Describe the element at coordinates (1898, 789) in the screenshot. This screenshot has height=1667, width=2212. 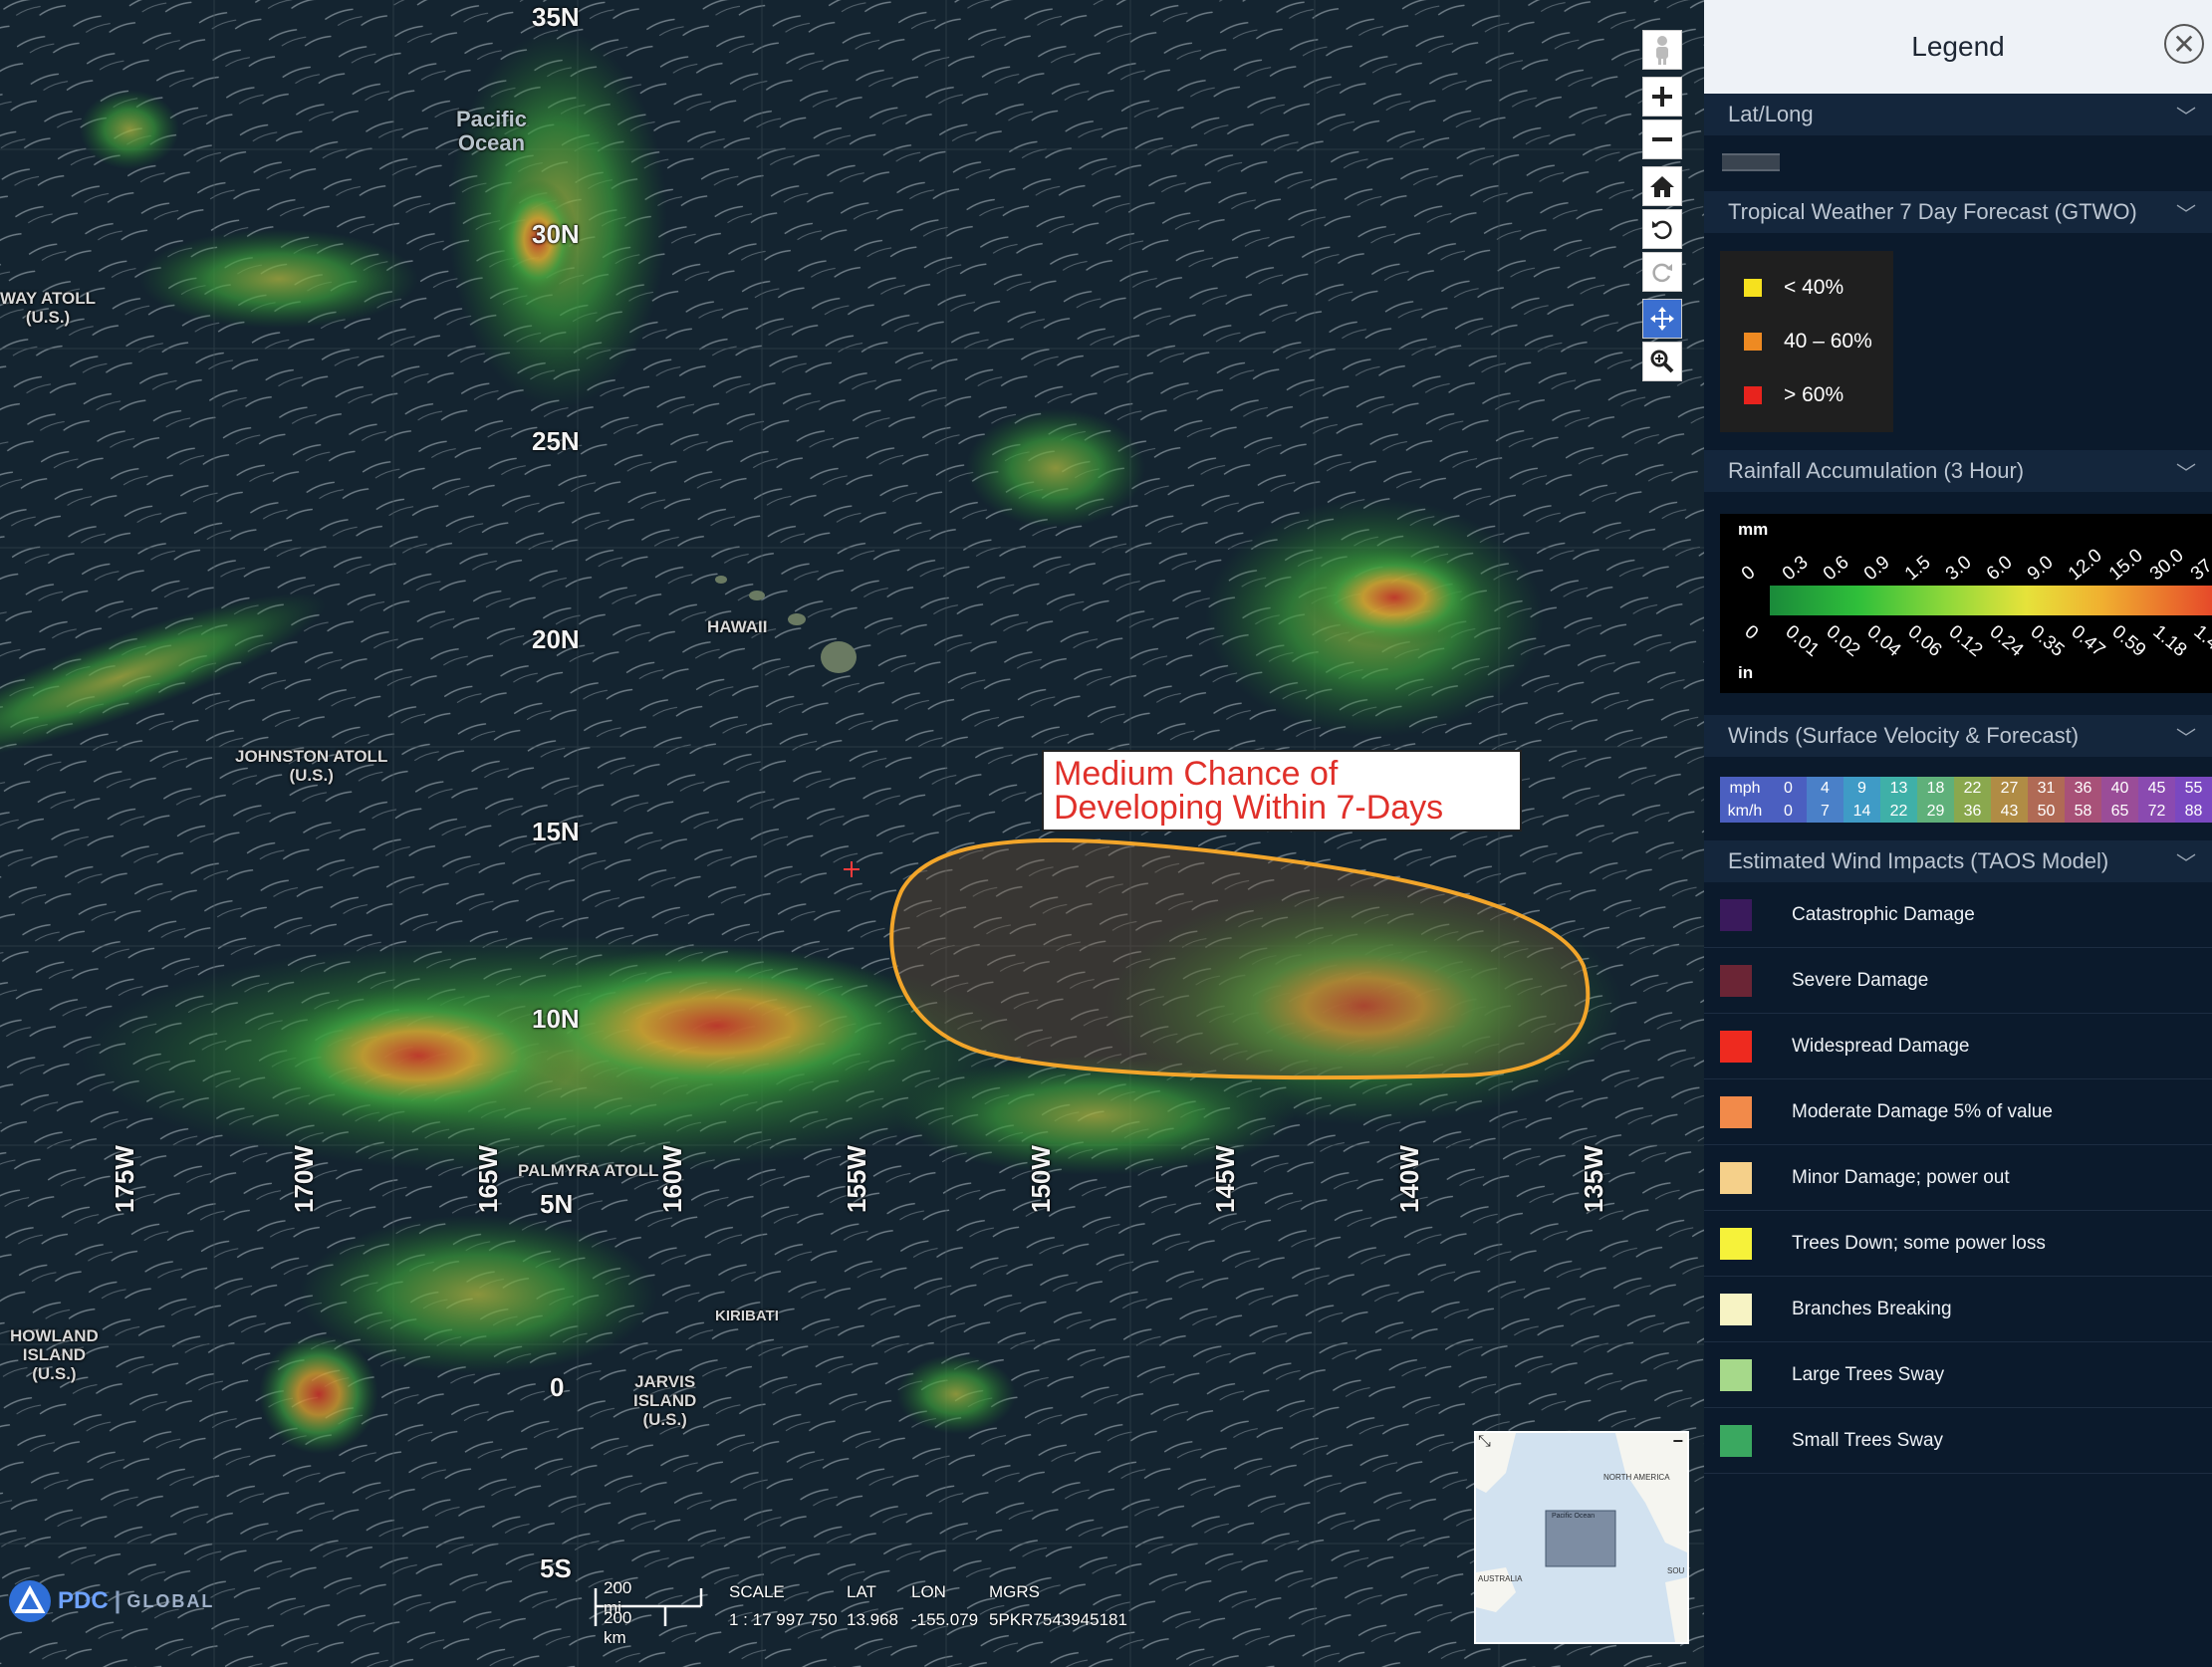
I see `wind-speed-cell: 13` at that location.